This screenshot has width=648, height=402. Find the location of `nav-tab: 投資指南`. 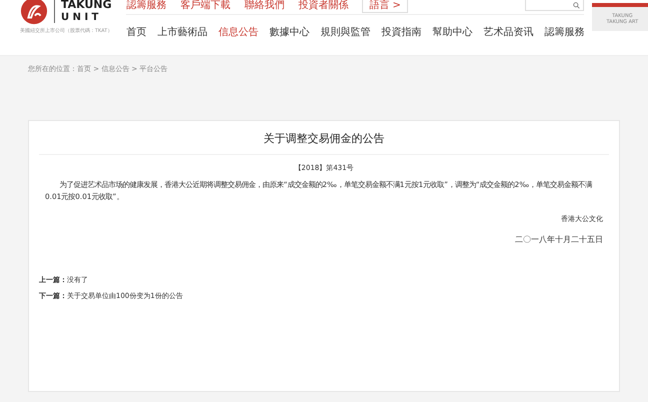

nav-tab: 投資指南 is located at coordinates (401, 32).